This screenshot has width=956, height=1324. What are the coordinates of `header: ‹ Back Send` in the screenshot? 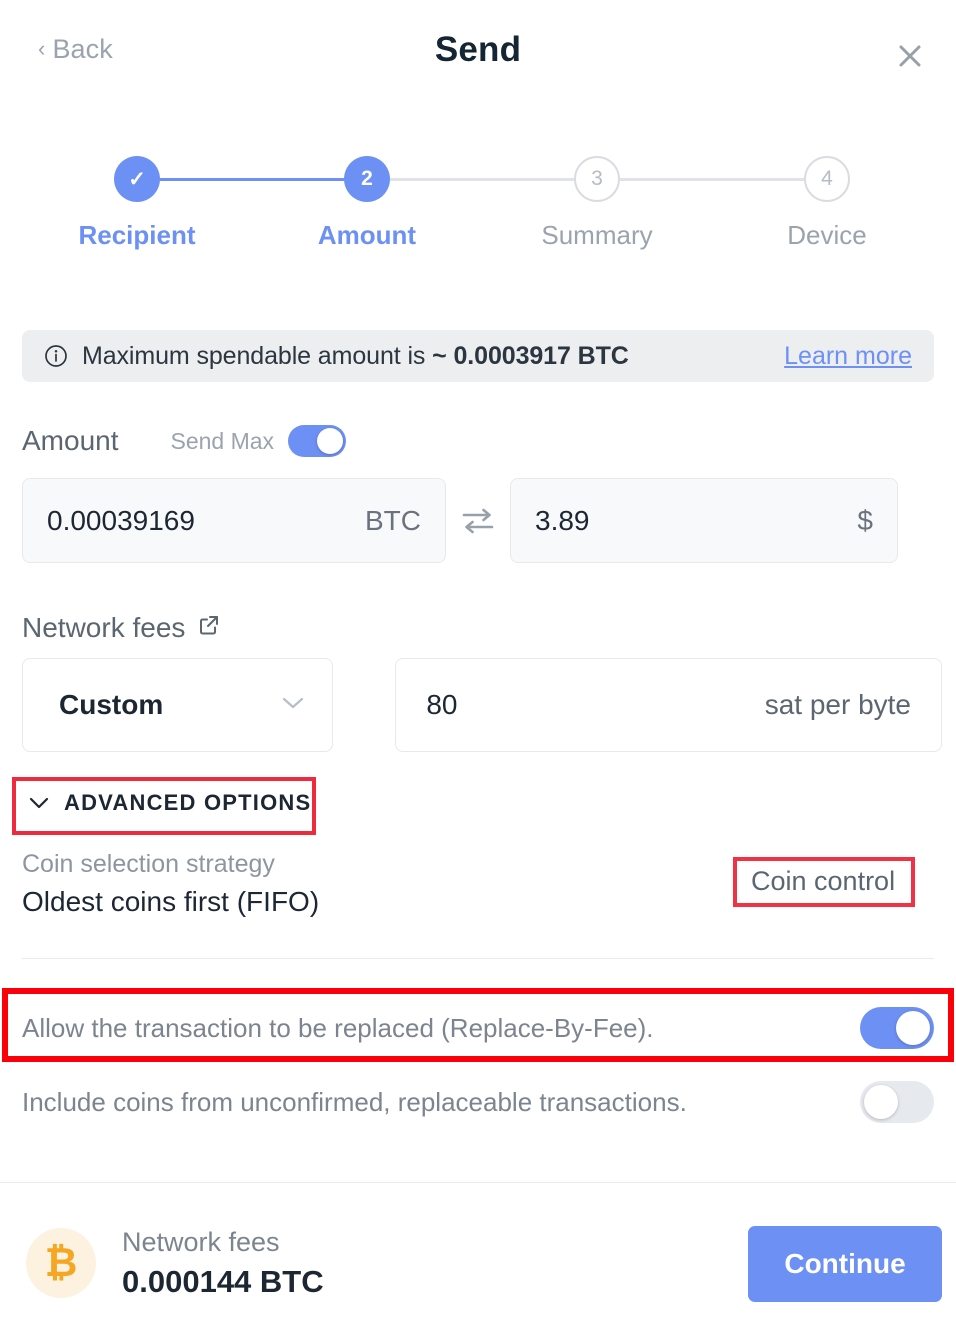 It's located at (478, 54).